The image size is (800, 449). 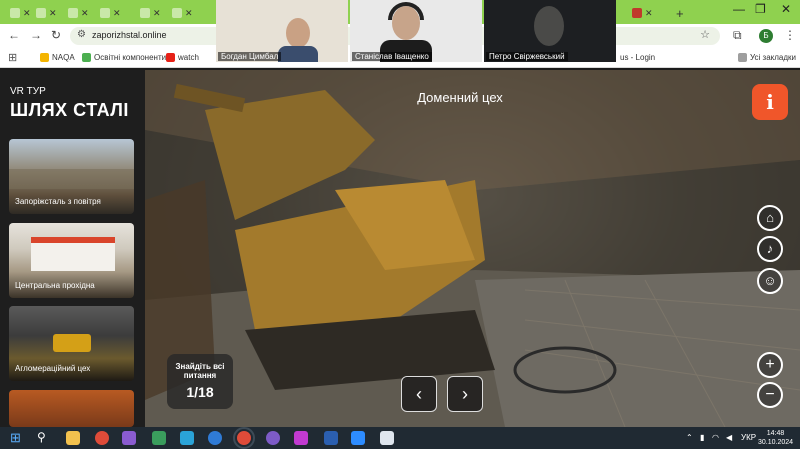 What do you see at coordinates (244, 438) in the screenshot?
I see `chrome-active-icon` at bounding box center [244, 438].